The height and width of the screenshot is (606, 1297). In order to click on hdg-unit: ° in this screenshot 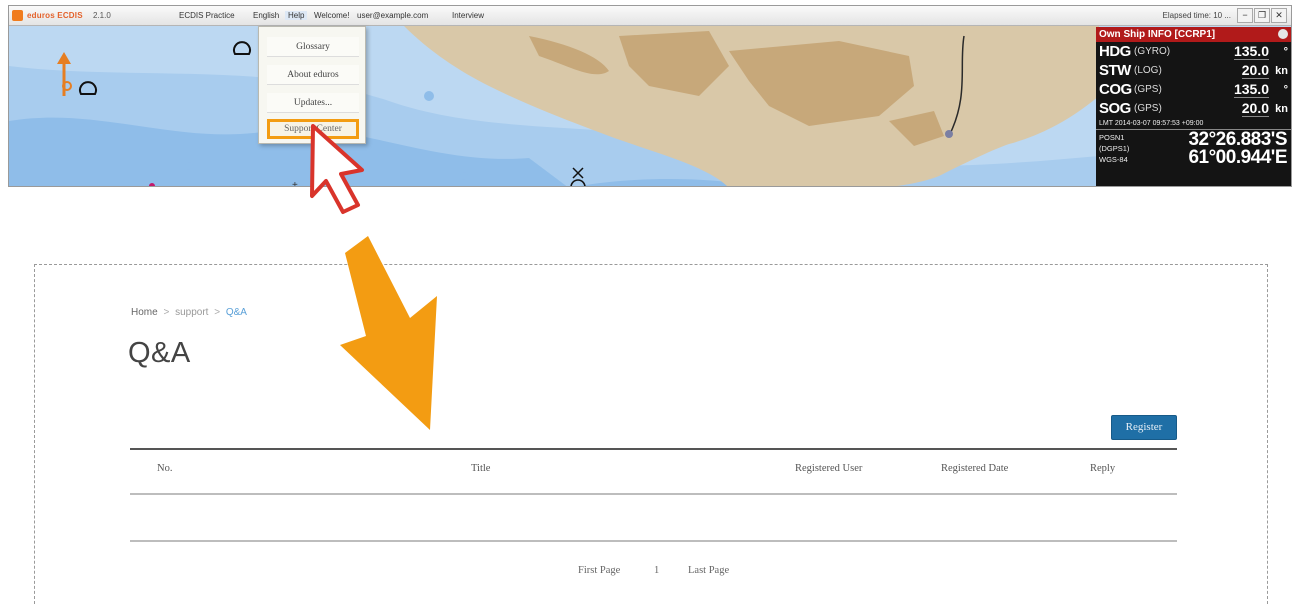, I will do `click(1285, 52)`.